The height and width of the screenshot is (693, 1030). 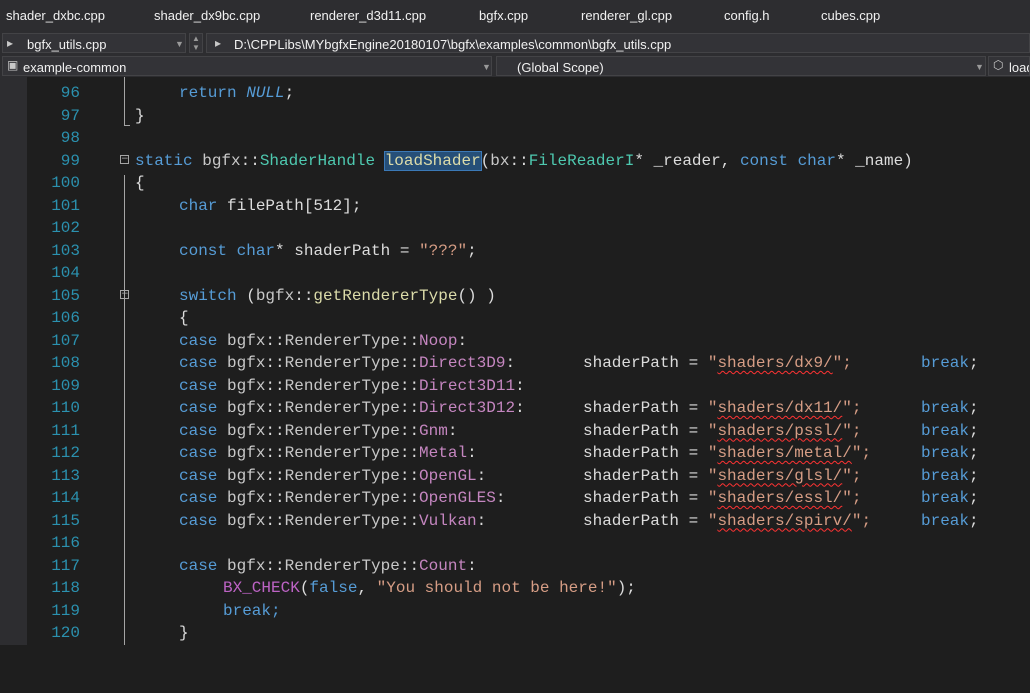 What do you see at coordinates (342, 475) in the screenshot?
I see `enum-type: RendererType` at bounding box center [342, 475].